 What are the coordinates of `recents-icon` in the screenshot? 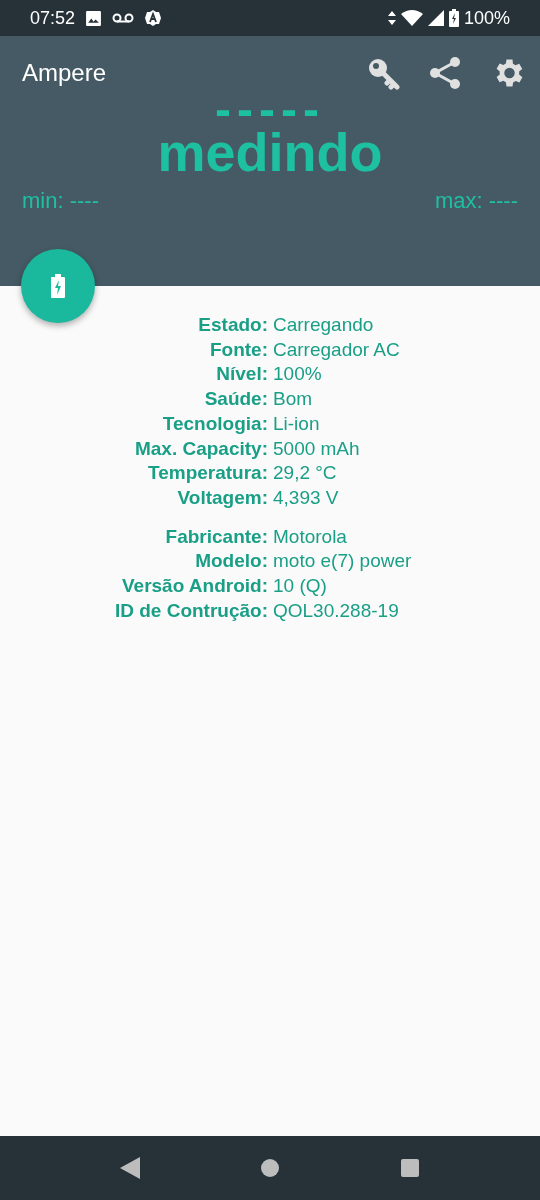 It's located at (410, 1168).